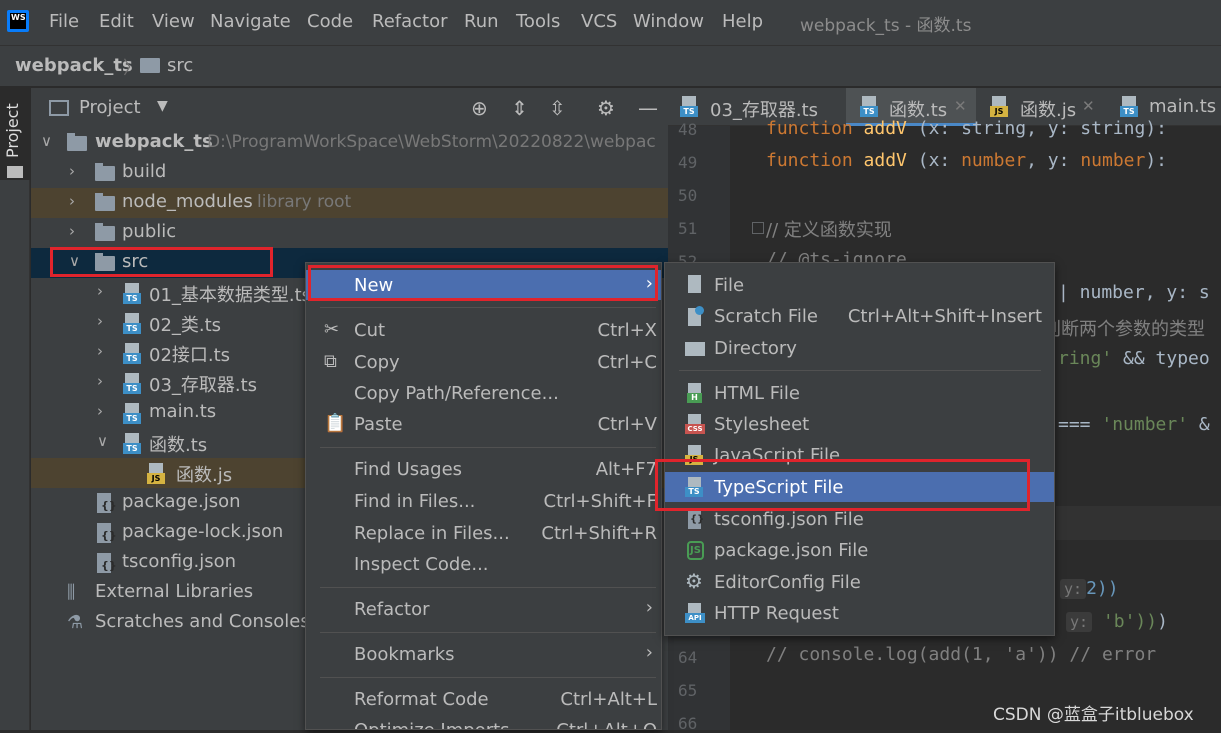 The image size is (1221, 733). Describe the element at coordinates (742, 21) in the screenshot. I see `menu-help: Help` at that location.